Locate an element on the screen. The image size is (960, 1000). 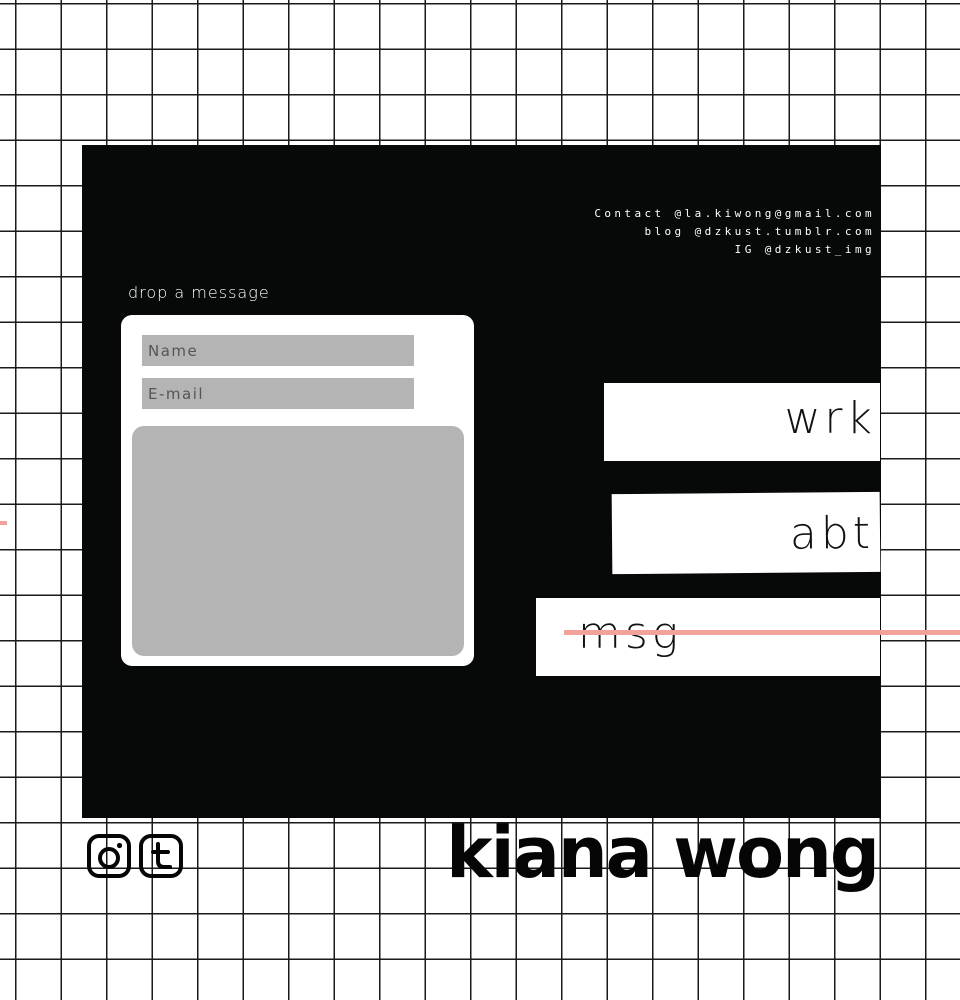
message-form is located at coordinates (297, 490).